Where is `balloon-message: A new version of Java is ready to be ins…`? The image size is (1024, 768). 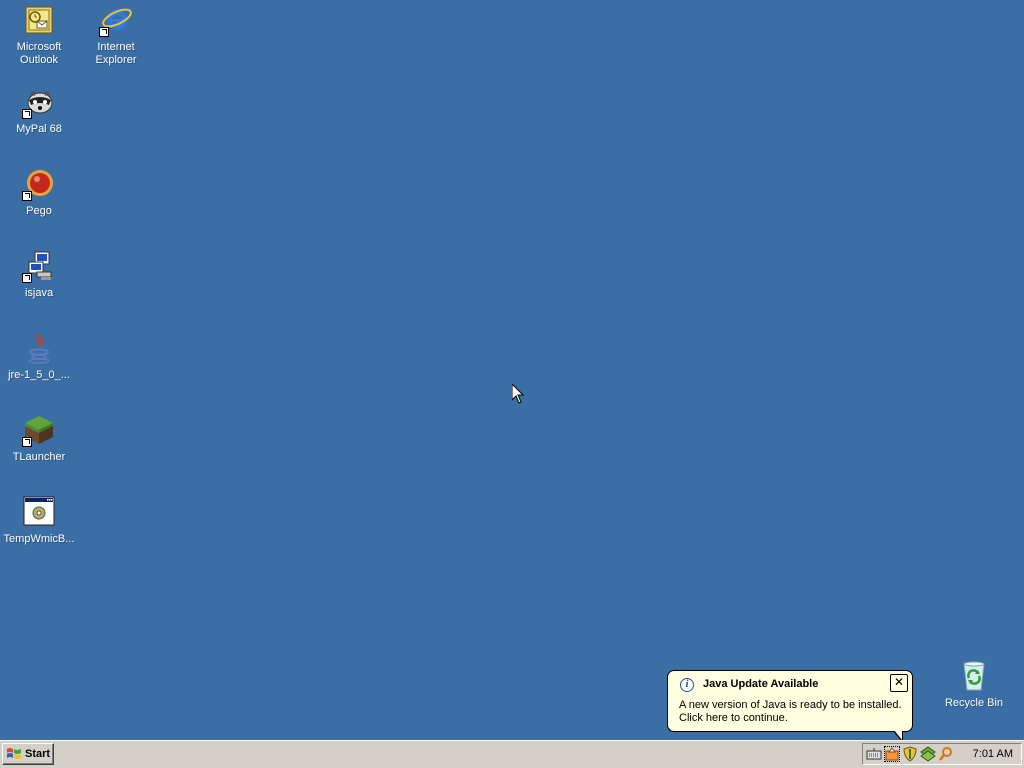 balloon-message: A new version of Java is ready to be ins… is located at coordinates (793, 712).